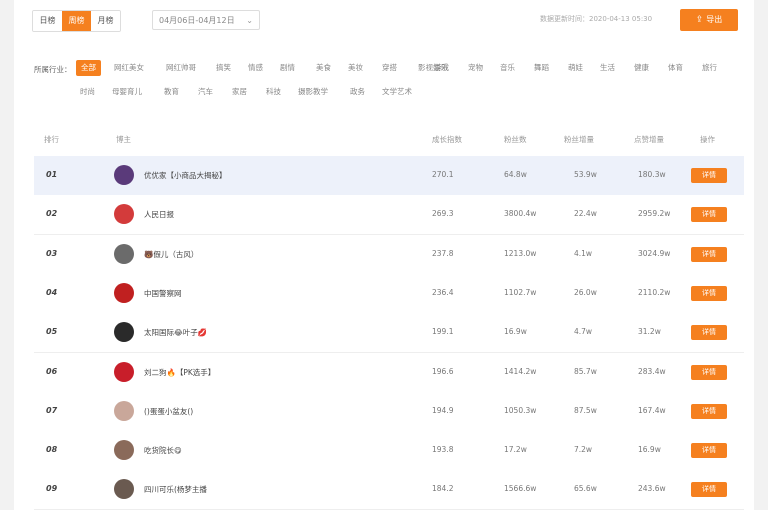 Image resolution: width=768 pixels, height=510 pixels. I want to click on date-range-value: 04月06日-04月12日, so click(197, 20).